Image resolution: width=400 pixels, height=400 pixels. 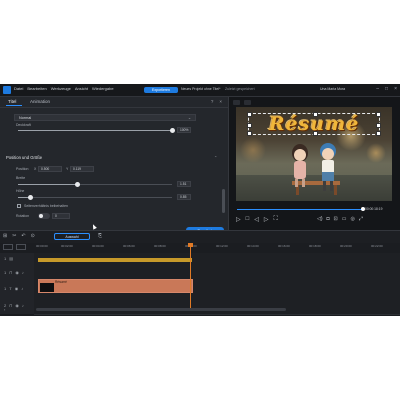 I want to click on volume-icon: ◁), so click(x=320, y=219).